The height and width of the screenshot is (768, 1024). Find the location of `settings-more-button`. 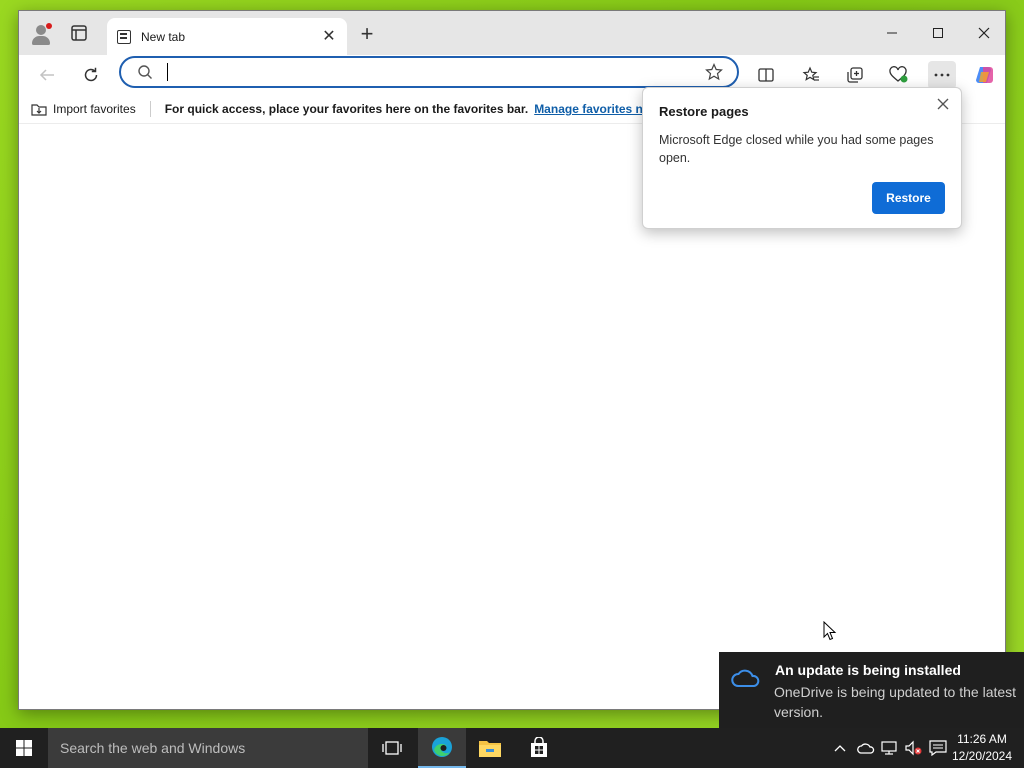

settings-more-button is located at coordinates (942, 75).